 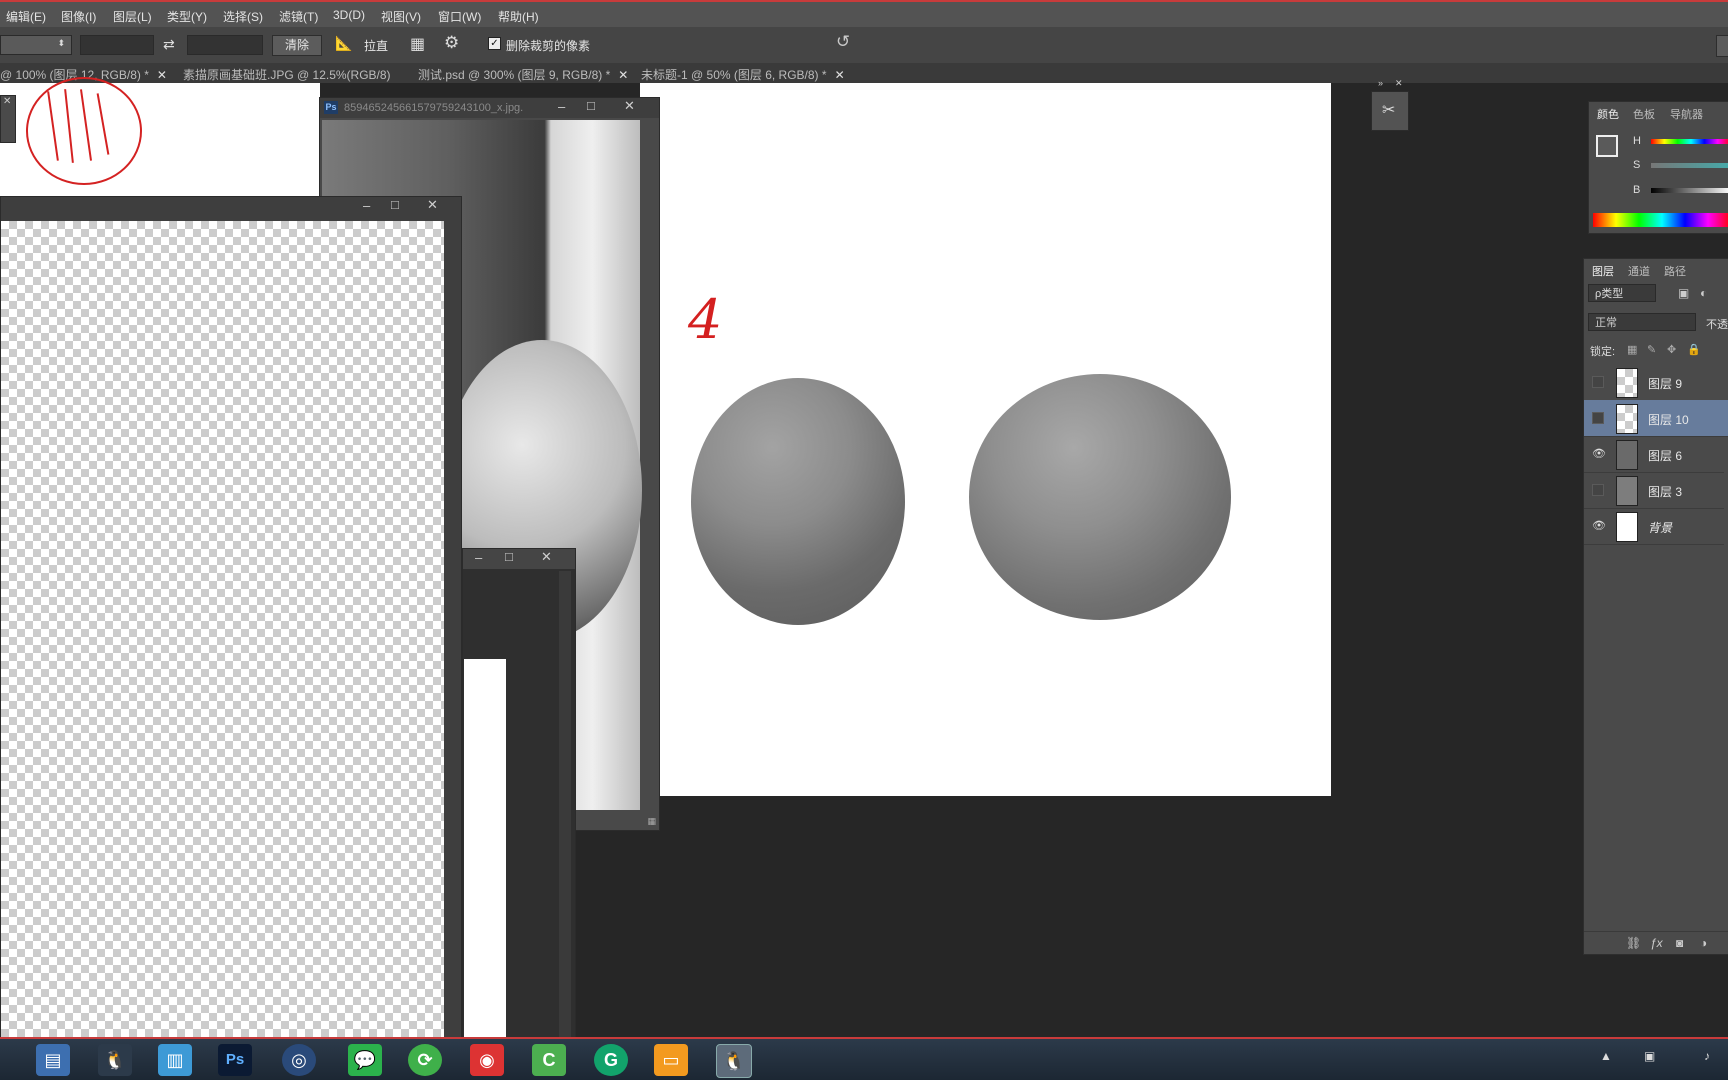 I want to click on lock-transparency-icon: ▦, so click(x=1632, y=349).